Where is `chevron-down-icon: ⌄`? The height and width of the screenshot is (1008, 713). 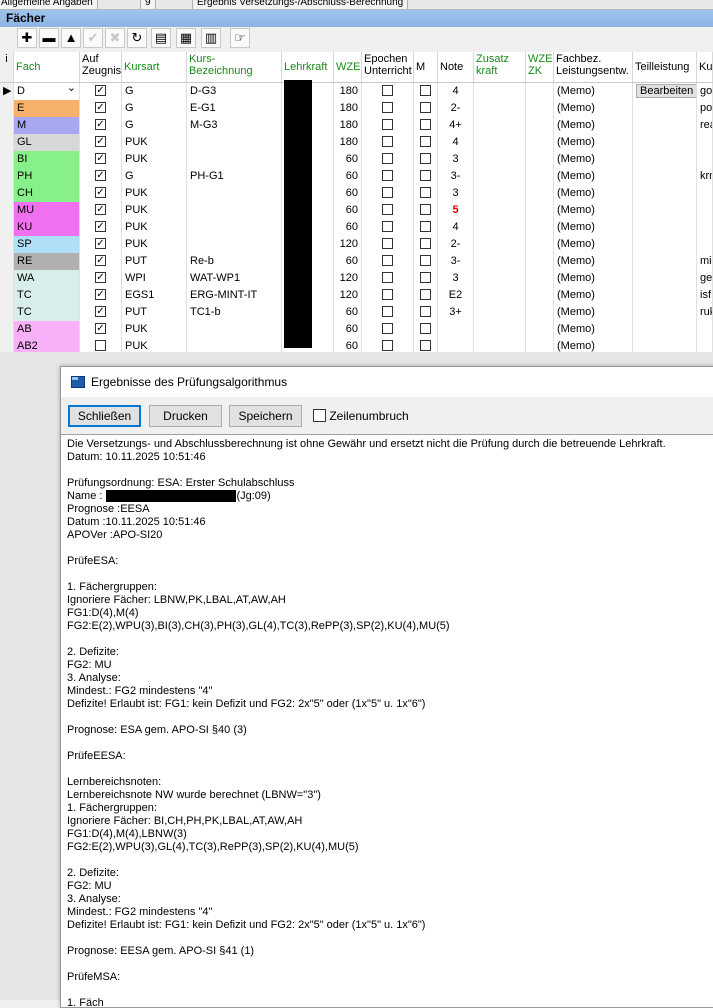
chevron-down-icon: ⌄ is located at coordinates (71, 90).